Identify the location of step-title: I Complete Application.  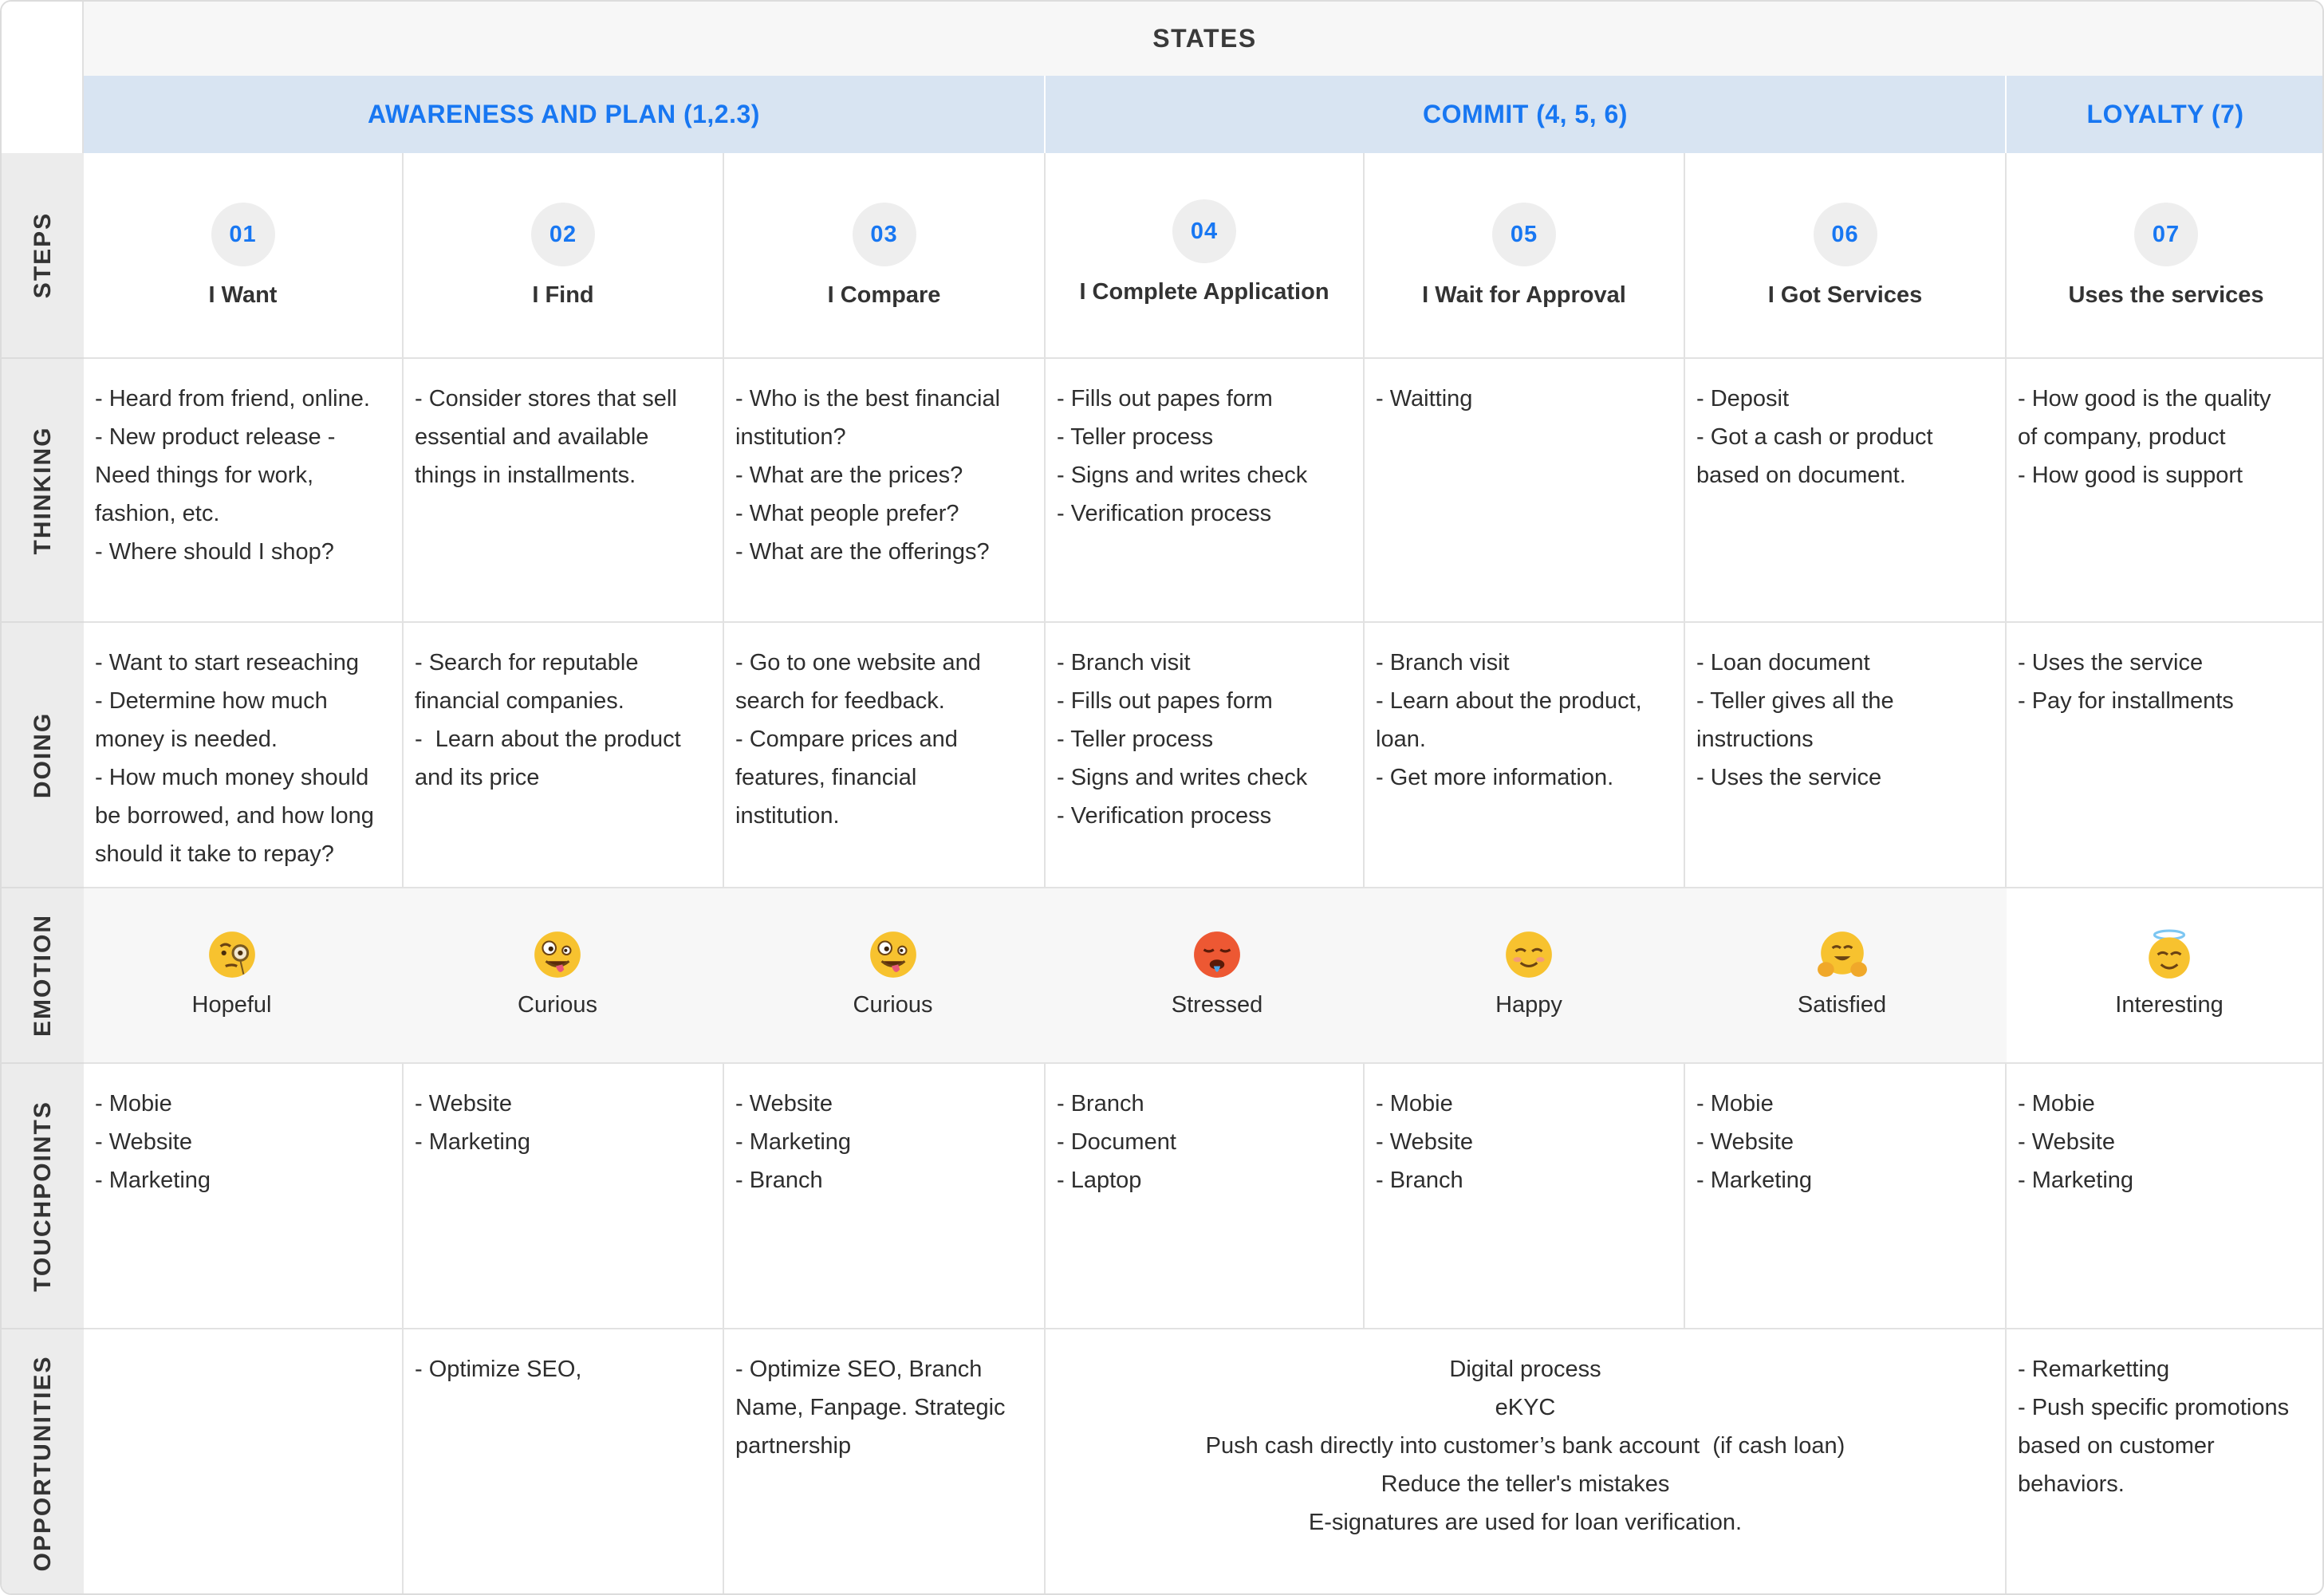
(1204, 292).